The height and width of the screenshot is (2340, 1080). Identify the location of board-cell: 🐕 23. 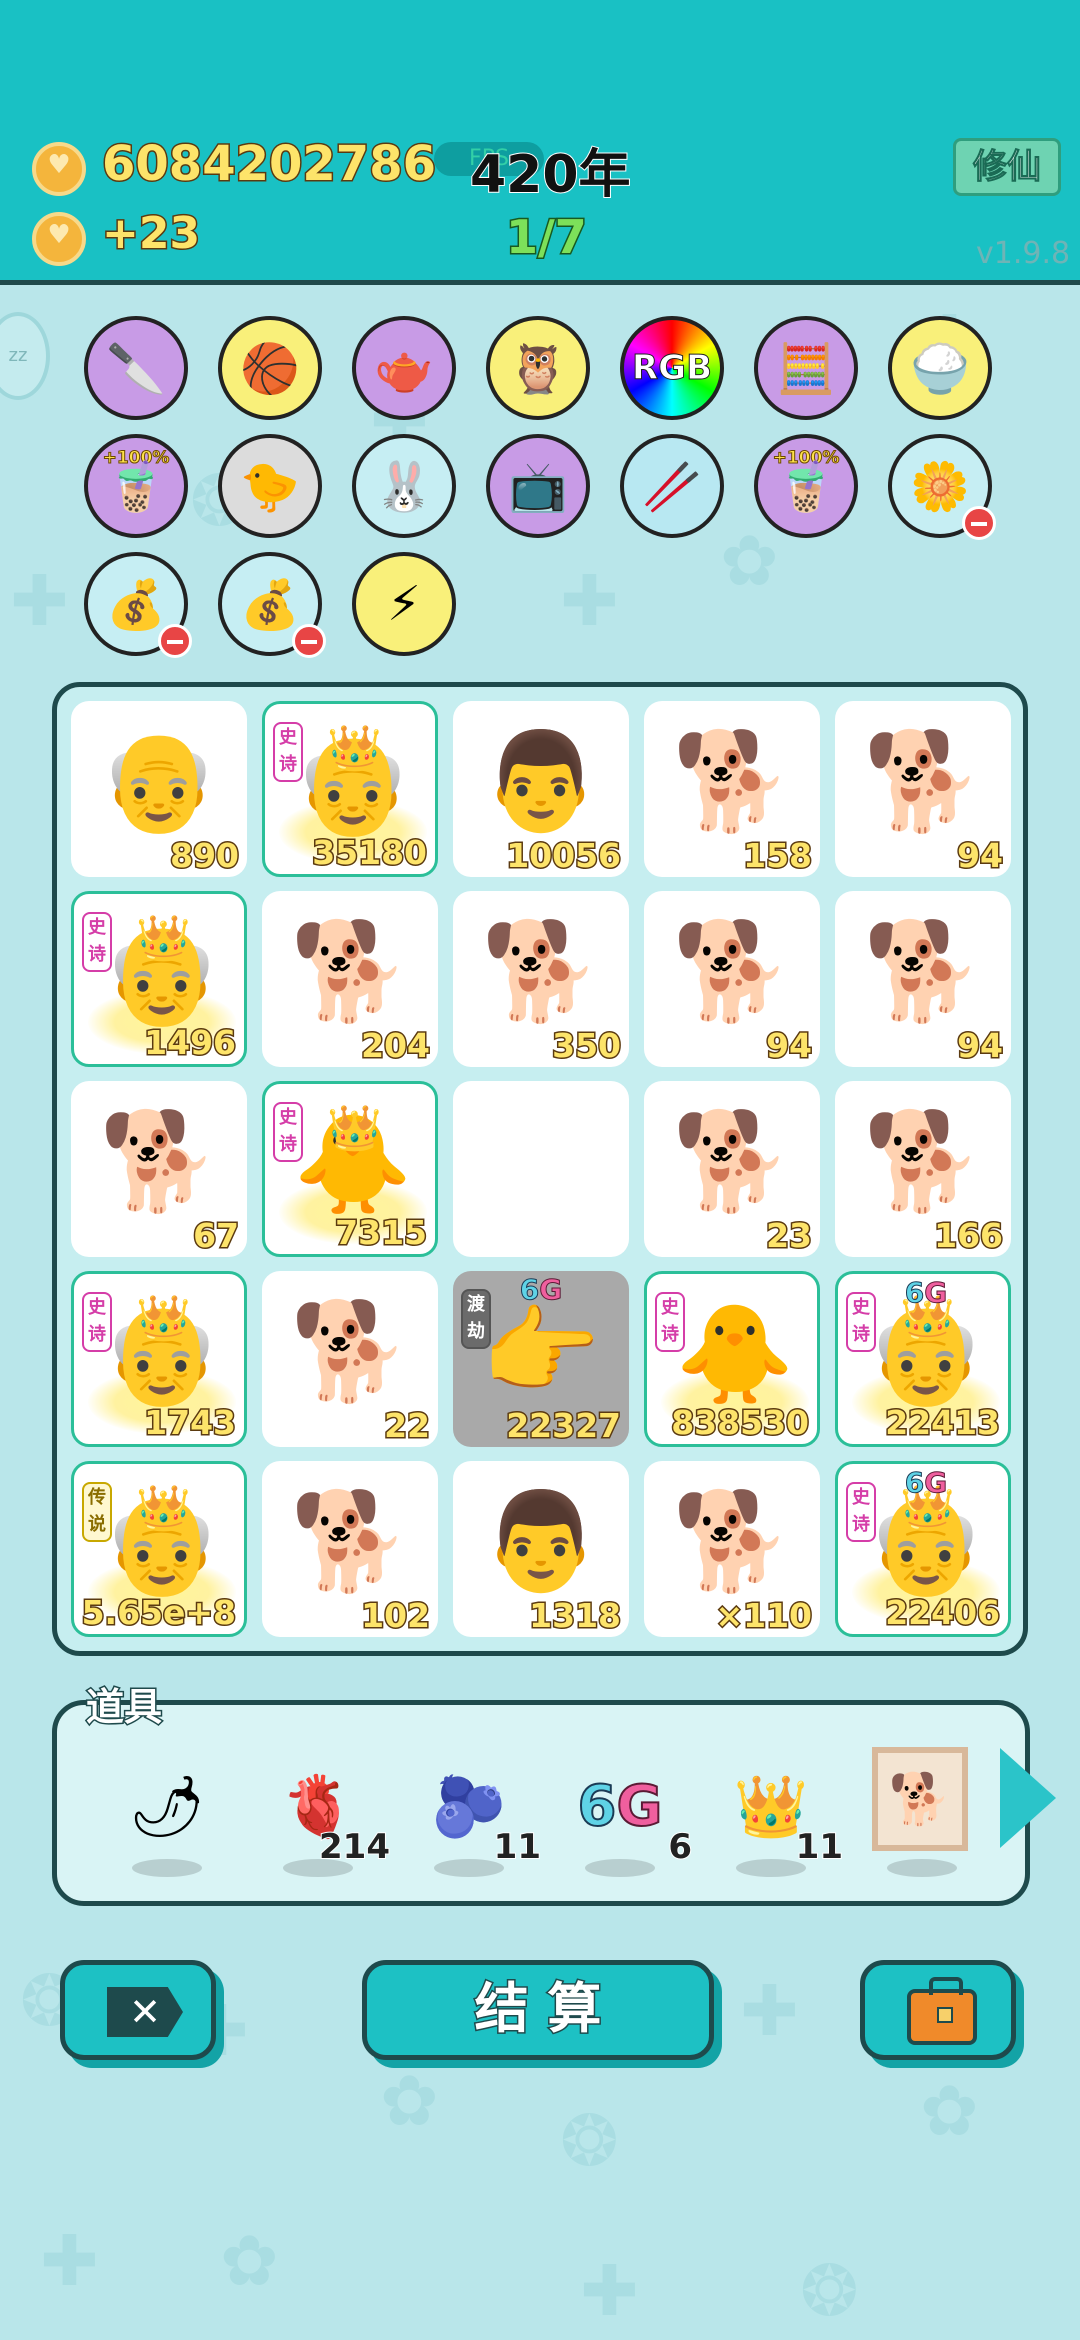
(732, 1169).